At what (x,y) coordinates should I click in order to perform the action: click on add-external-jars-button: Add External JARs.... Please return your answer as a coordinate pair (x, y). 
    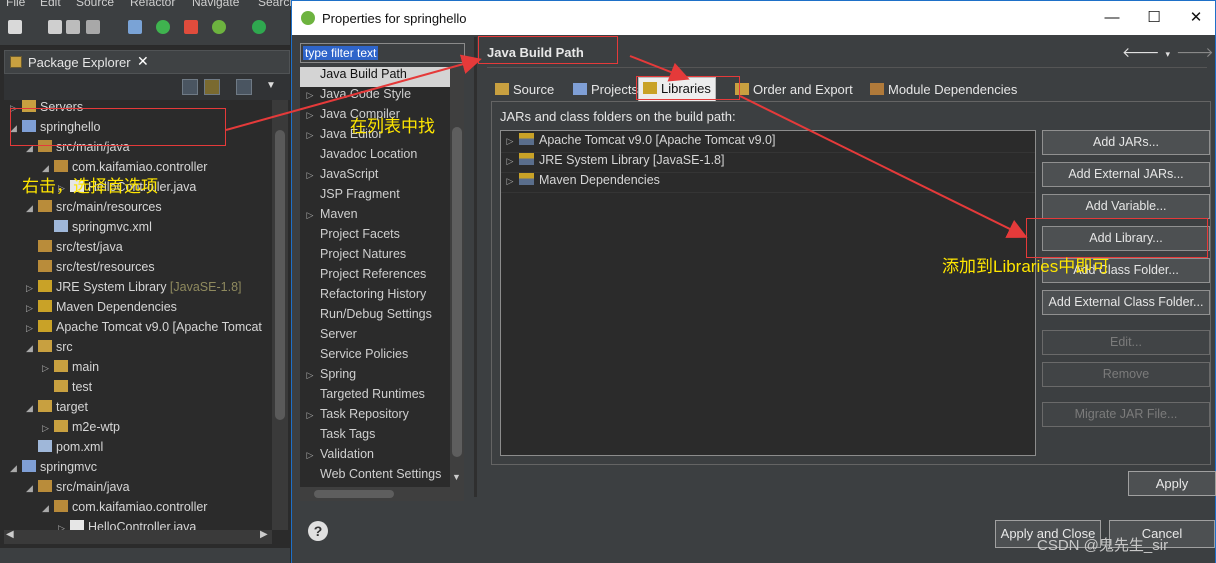
    Looking at the image, I should click on (1126, 174).